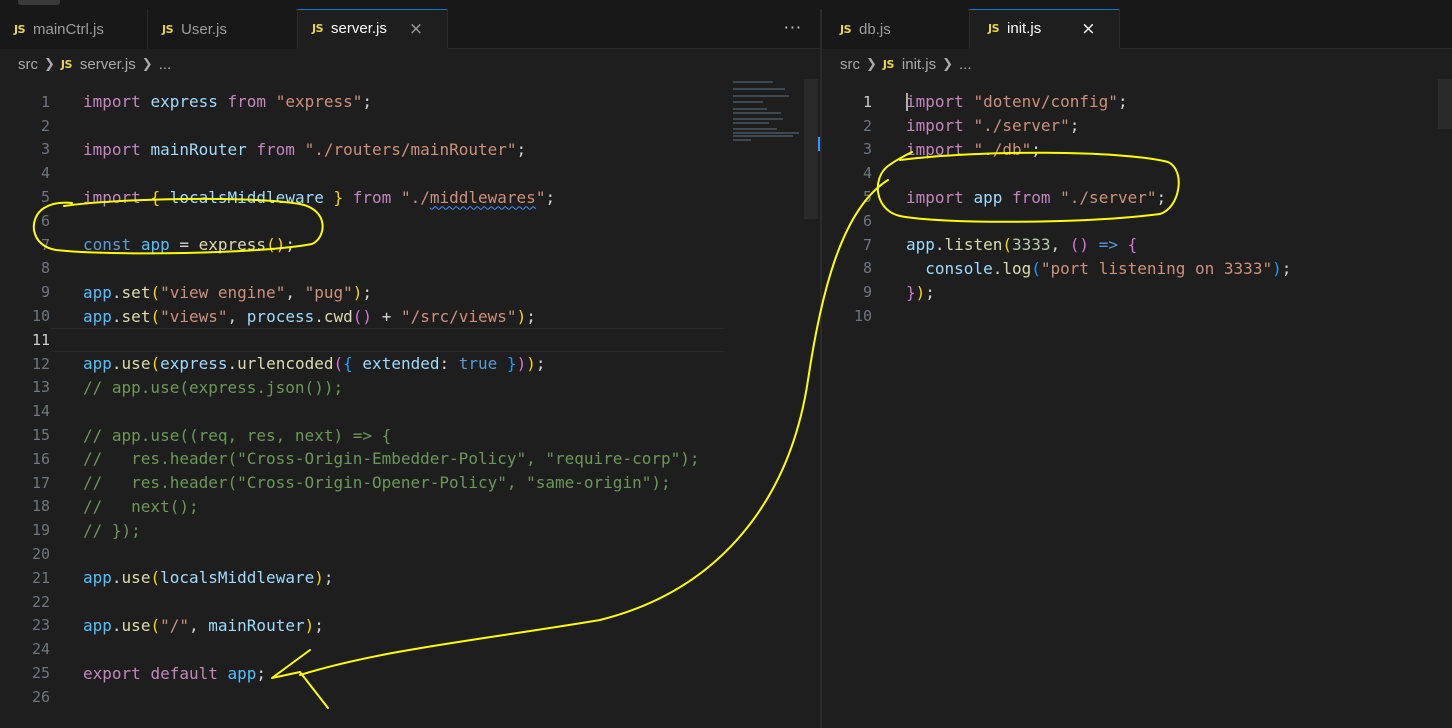  I want to click on code-text: const app = express();, so click(189, 245).